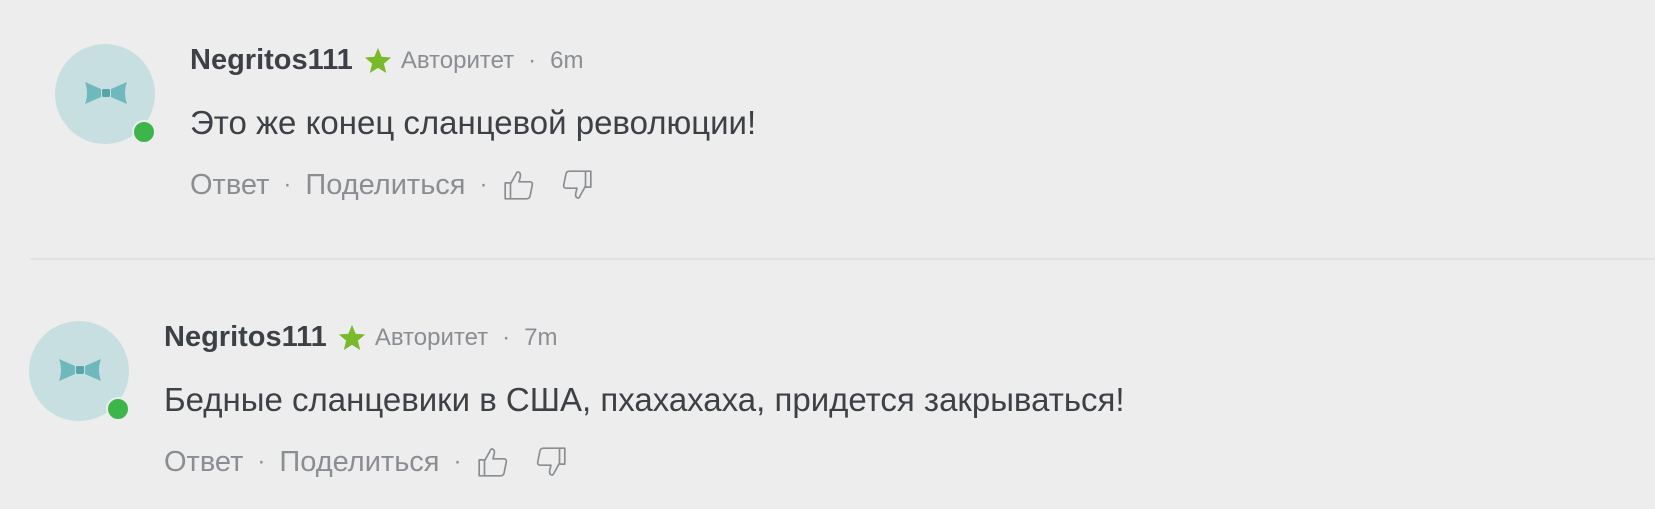 Image resolution: width=1655 pixels, height=509 pixels. Describe the element at coordinates (566, 61) in the screenshot. I see `timestamp: 6m` at that location.